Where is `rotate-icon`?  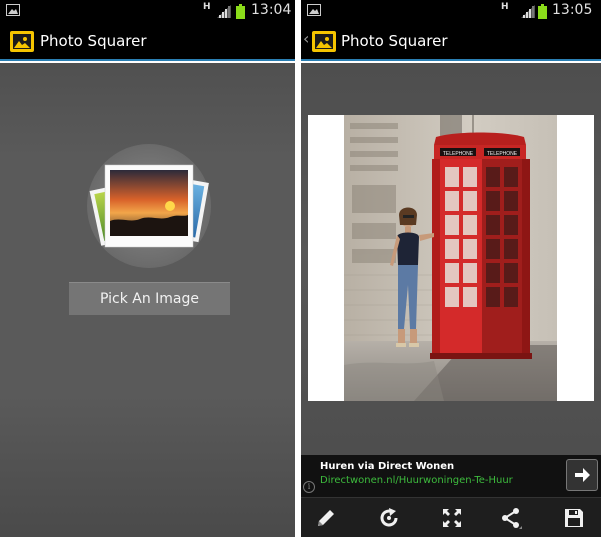 rotate-icon is located at coordinates (389, 518).